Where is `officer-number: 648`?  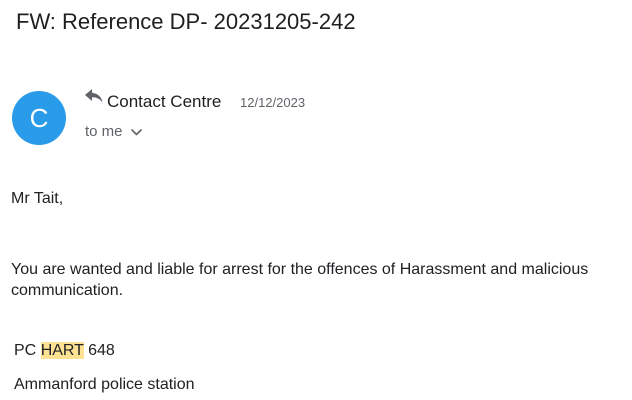 officer-number: 648 is located at coordinates (101, 350).